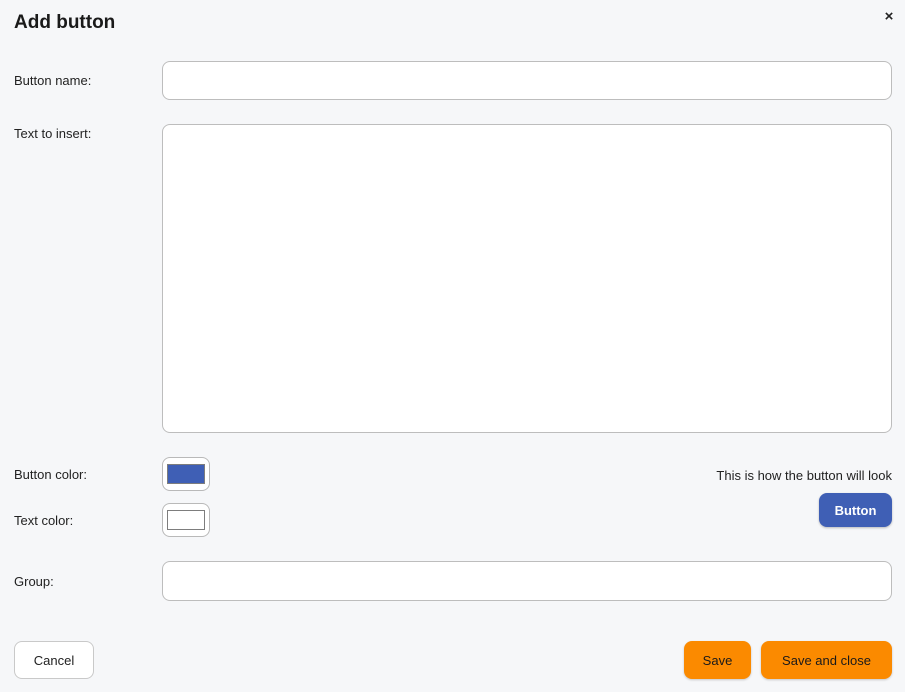  What do you see at coordinates (34, 581) in the screenshot?
I see `group-label: Group:` at bounding box center [34, 581].